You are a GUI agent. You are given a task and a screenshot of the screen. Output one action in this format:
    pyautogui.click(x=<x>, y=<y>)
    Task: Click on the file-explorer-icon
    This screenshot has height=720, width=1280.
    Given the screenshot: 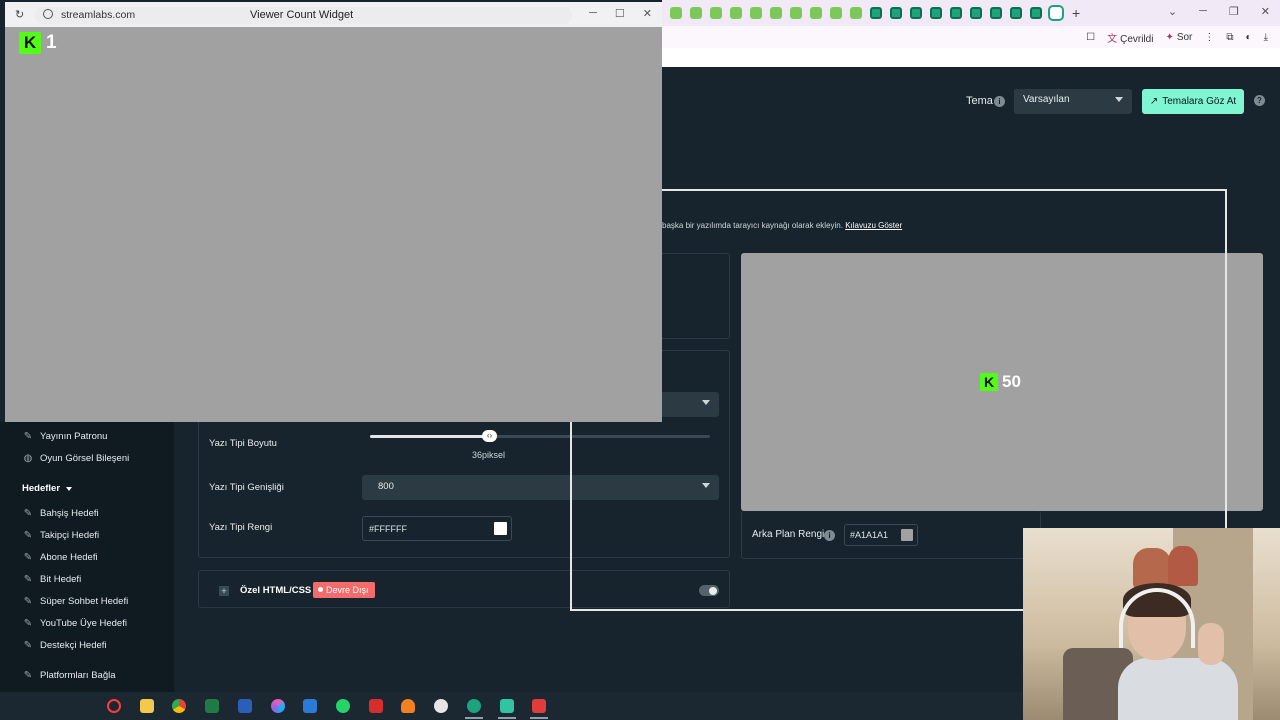 What is the action you would take?
    pyautogui.click(x=147, y=706)
    